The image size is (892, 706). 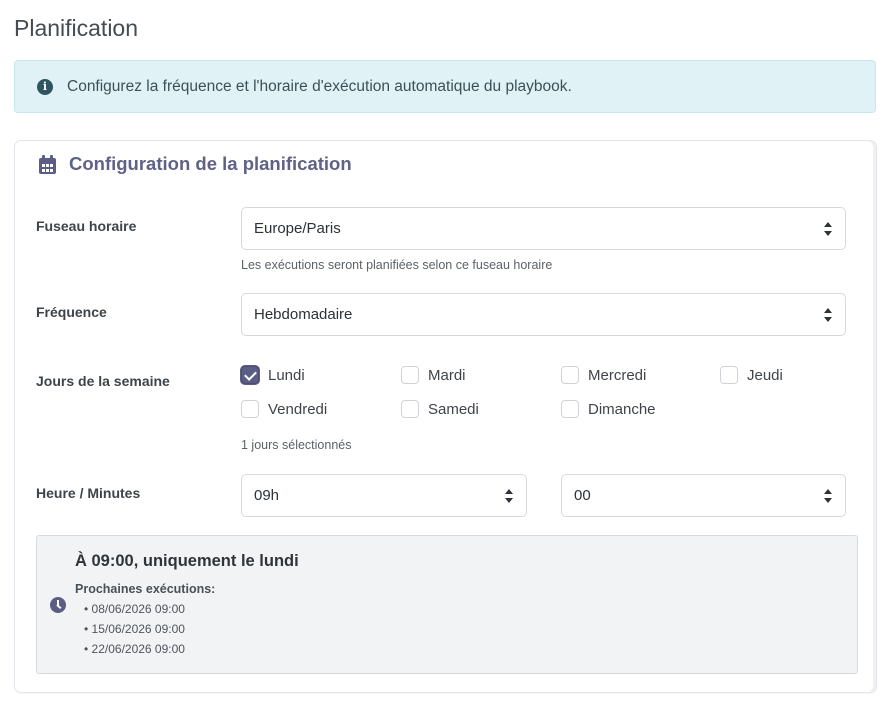 I want to click on info-circle-icon: i, so click(x=45, y=86).